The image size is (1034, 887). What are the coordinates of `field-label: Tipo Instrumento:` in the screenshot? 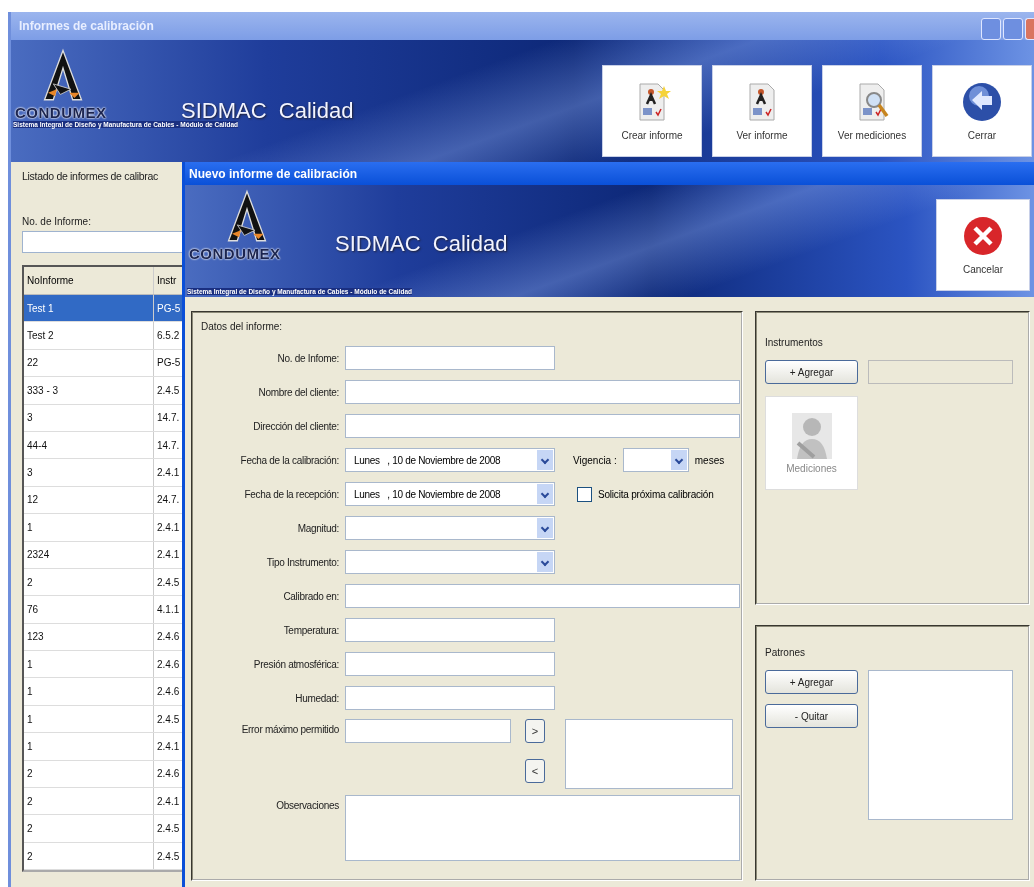 It's located at (302, 562).